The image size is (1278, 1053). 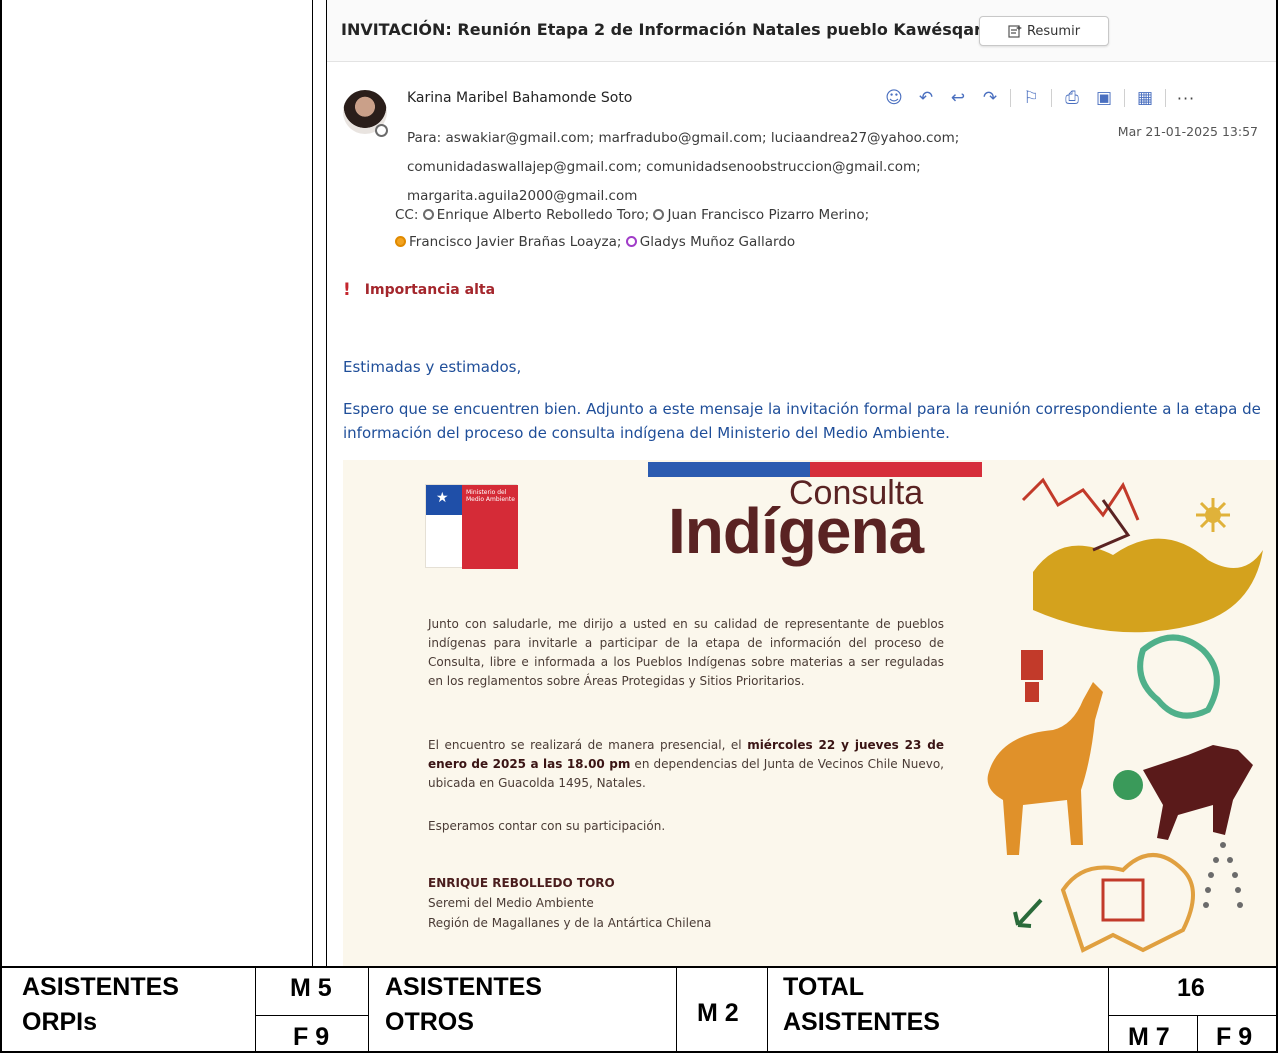 I want to click on orpis-label-line2: ORPIs, so click(x=60, y=1022).